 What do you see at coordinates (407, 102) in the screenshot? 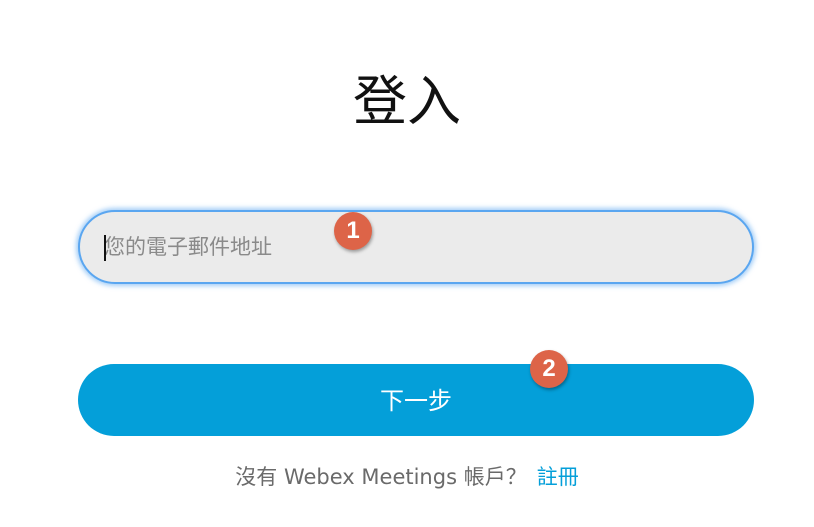
I see `page-title: 登入` at bounding box center [407, 102].